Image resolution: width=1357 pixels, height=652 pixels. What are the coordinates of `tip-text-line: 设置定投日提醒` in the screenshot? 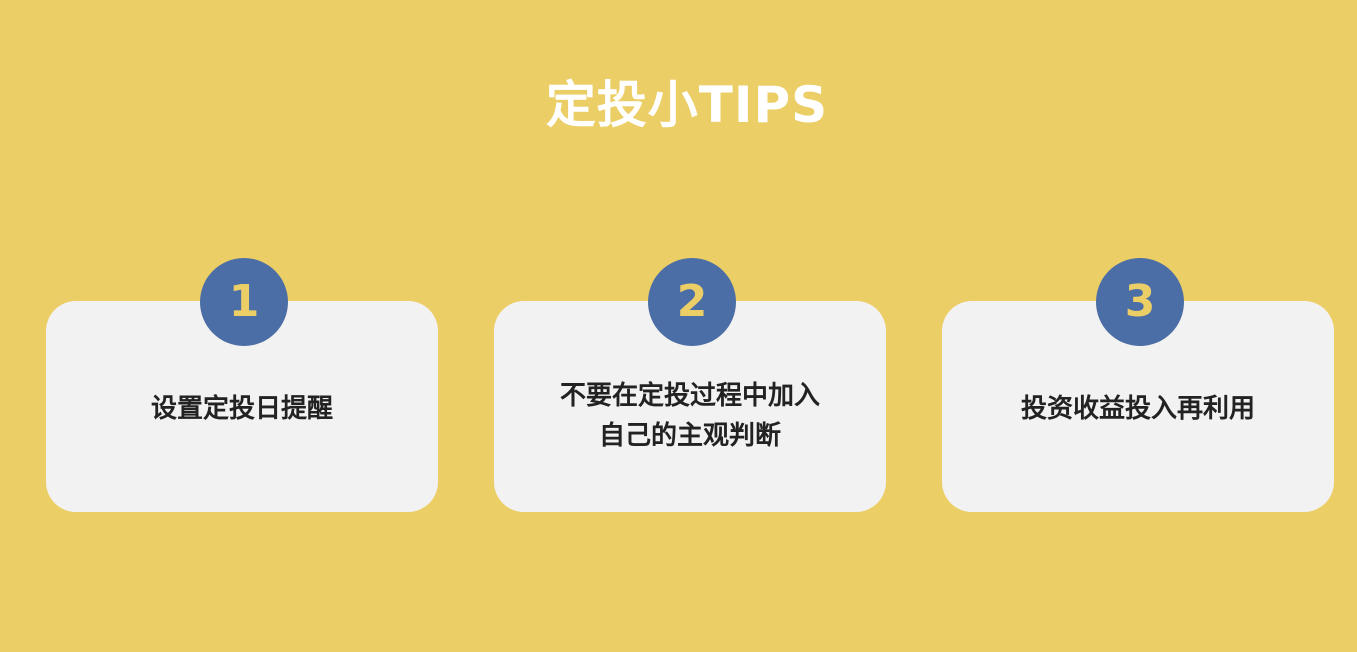 It's located at (241, 409).